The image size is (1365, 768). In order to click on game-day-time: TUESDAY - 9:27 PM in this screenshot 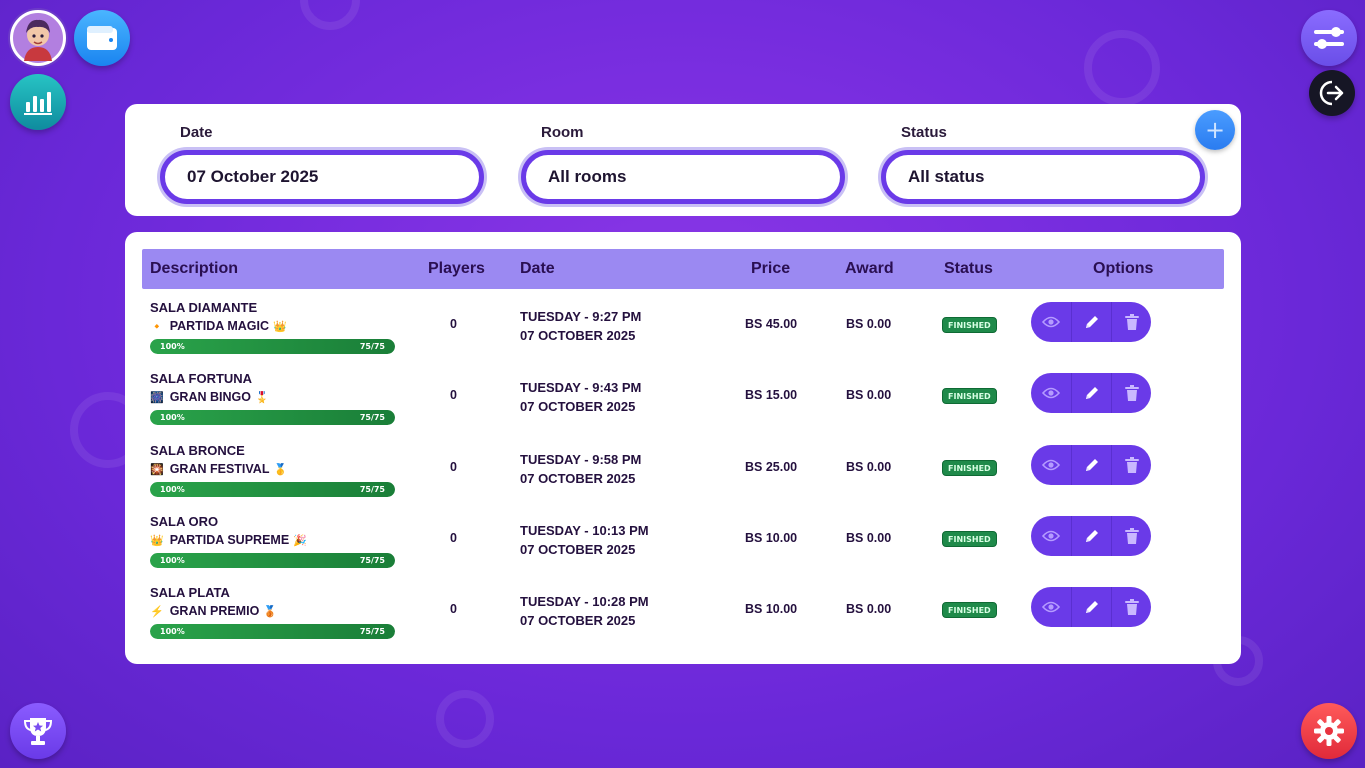, I will do `click(581, 316)`.